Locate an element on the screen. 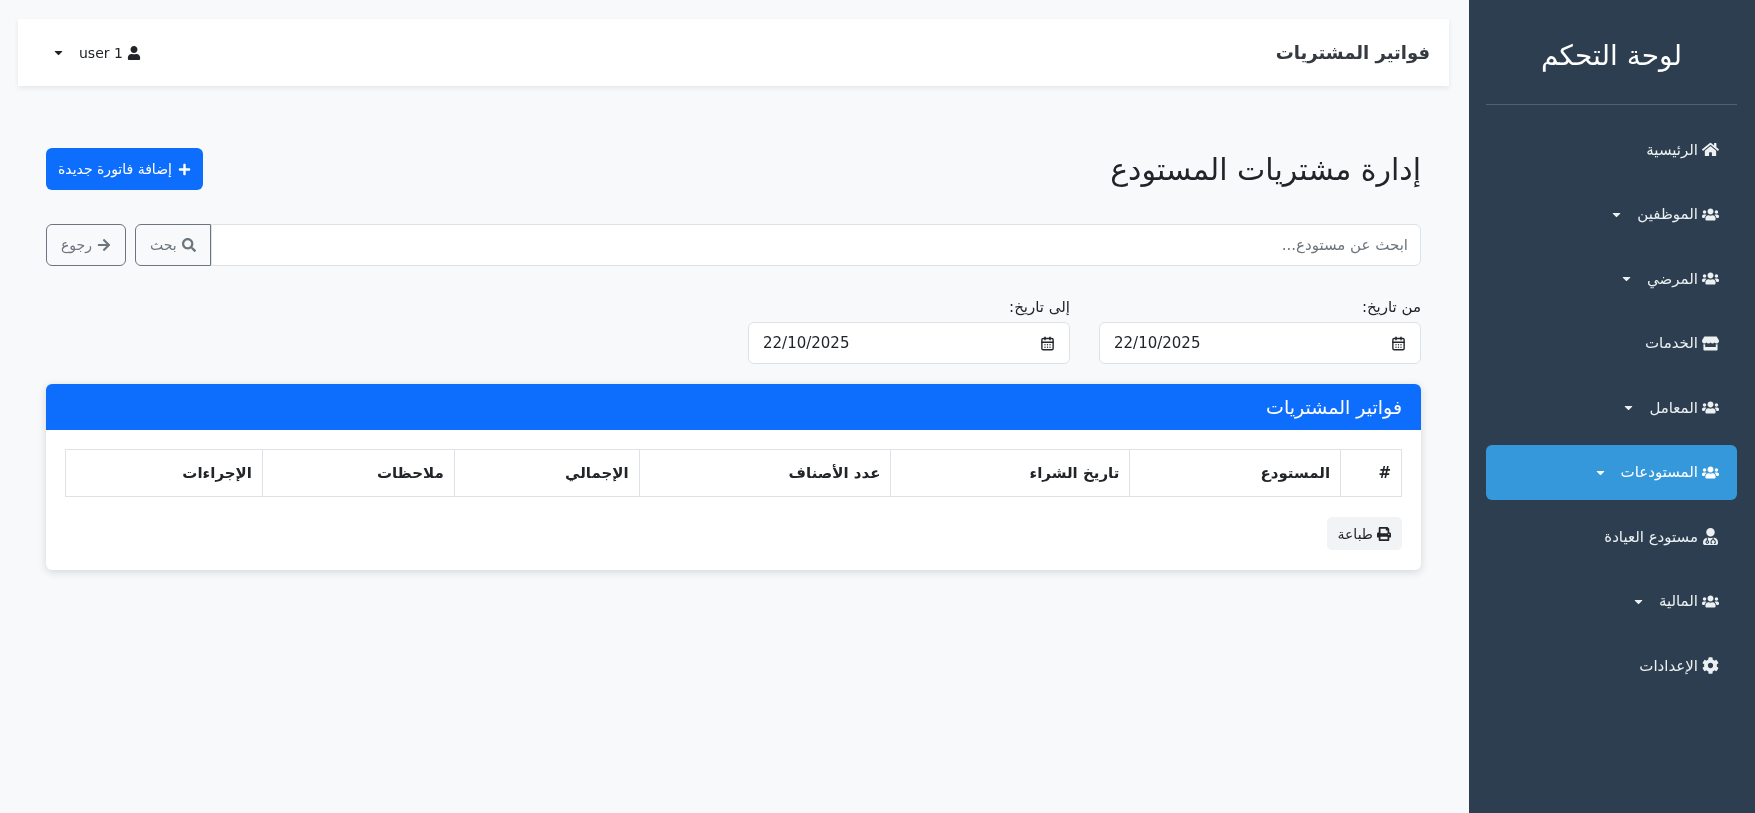 Image resolution: width=1755 pixels, height=813 pixels. print-button: طباعة is located at coordinates (1364, 533).